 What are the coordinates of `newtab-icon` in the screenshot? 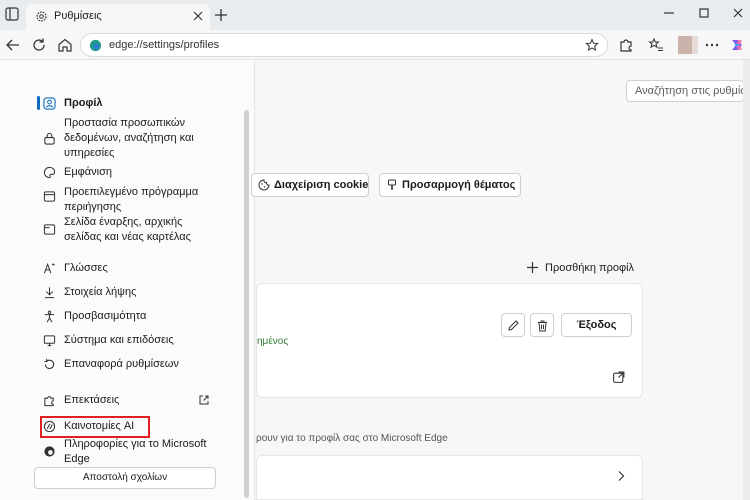 It's located at (49, 229).